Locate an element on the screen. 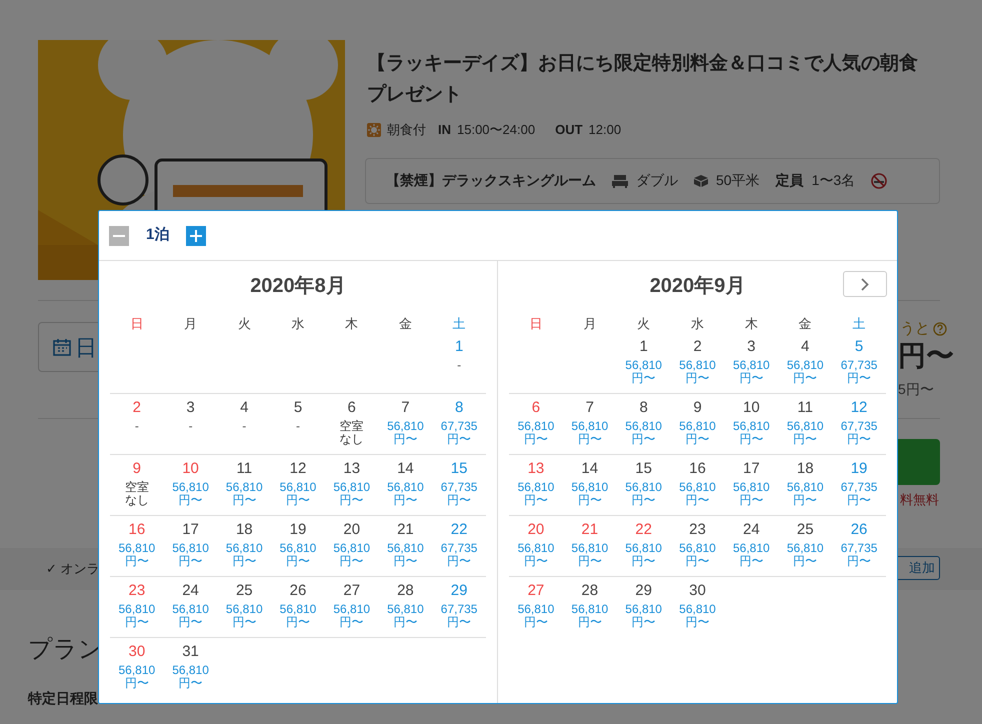  minus-icon is located at coordinates (119, 235).